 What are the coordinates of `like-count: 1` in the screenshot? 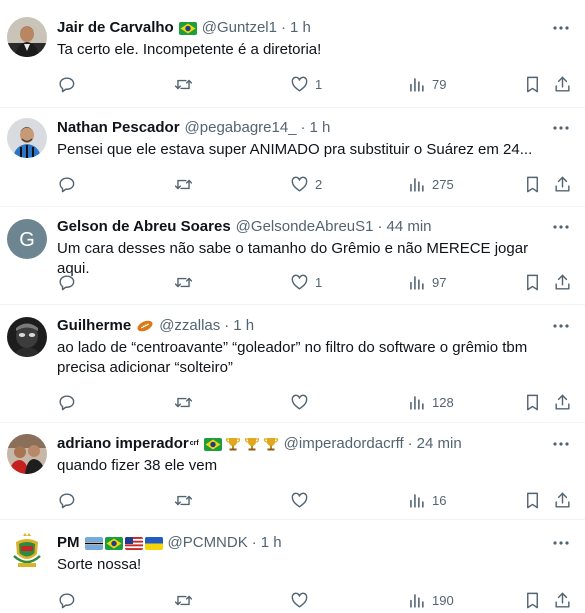 It's located at (319, 84).